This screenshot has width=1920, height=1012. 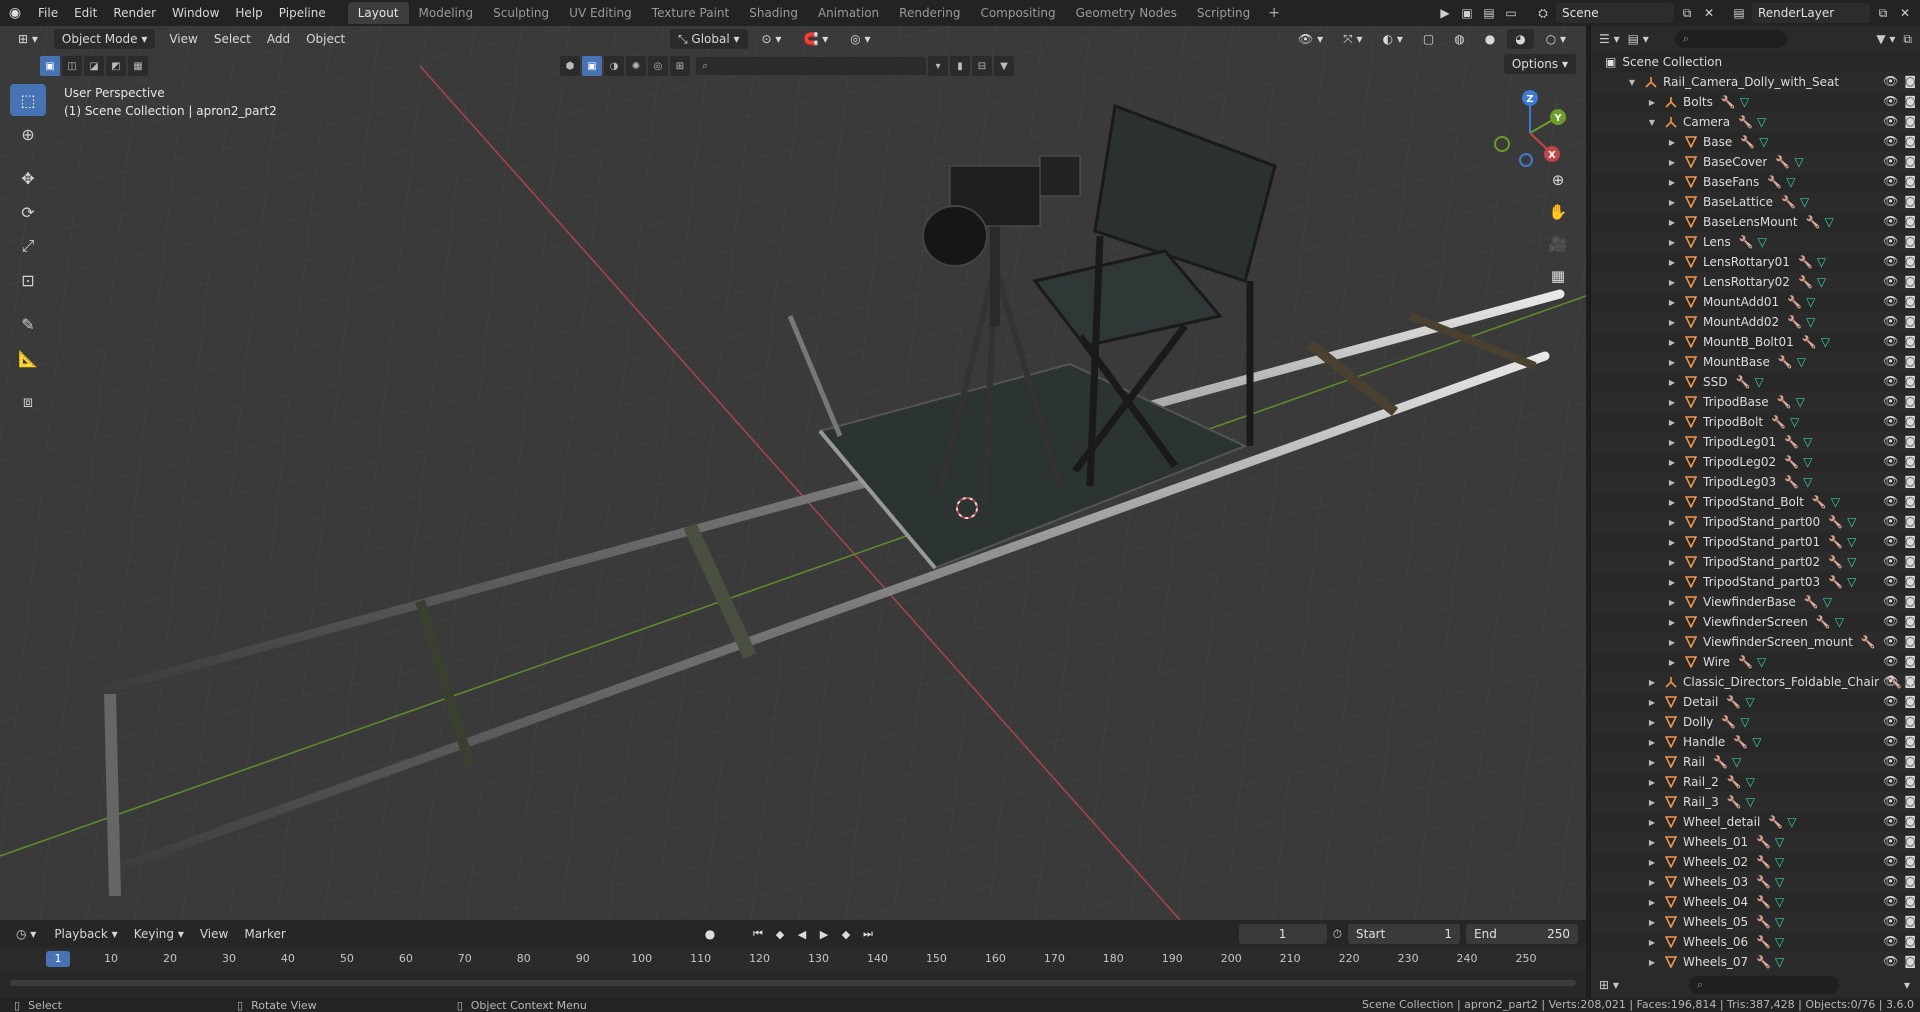 What do you see at coordinates (570, 66) in the screenshot?
I see `filter-all-icon: ⬢` at bounding box center [570, 66].